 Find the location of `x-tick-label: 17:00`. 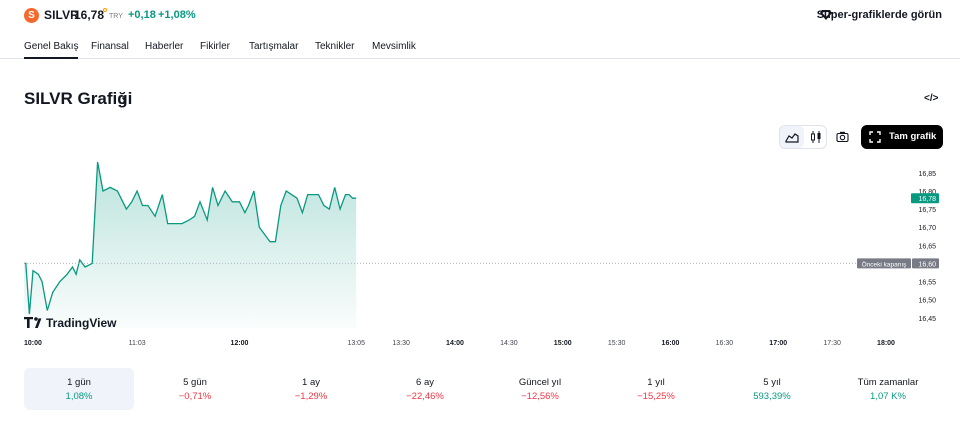

x-tick-label: 17:00 is located at coordinates (778, 343).